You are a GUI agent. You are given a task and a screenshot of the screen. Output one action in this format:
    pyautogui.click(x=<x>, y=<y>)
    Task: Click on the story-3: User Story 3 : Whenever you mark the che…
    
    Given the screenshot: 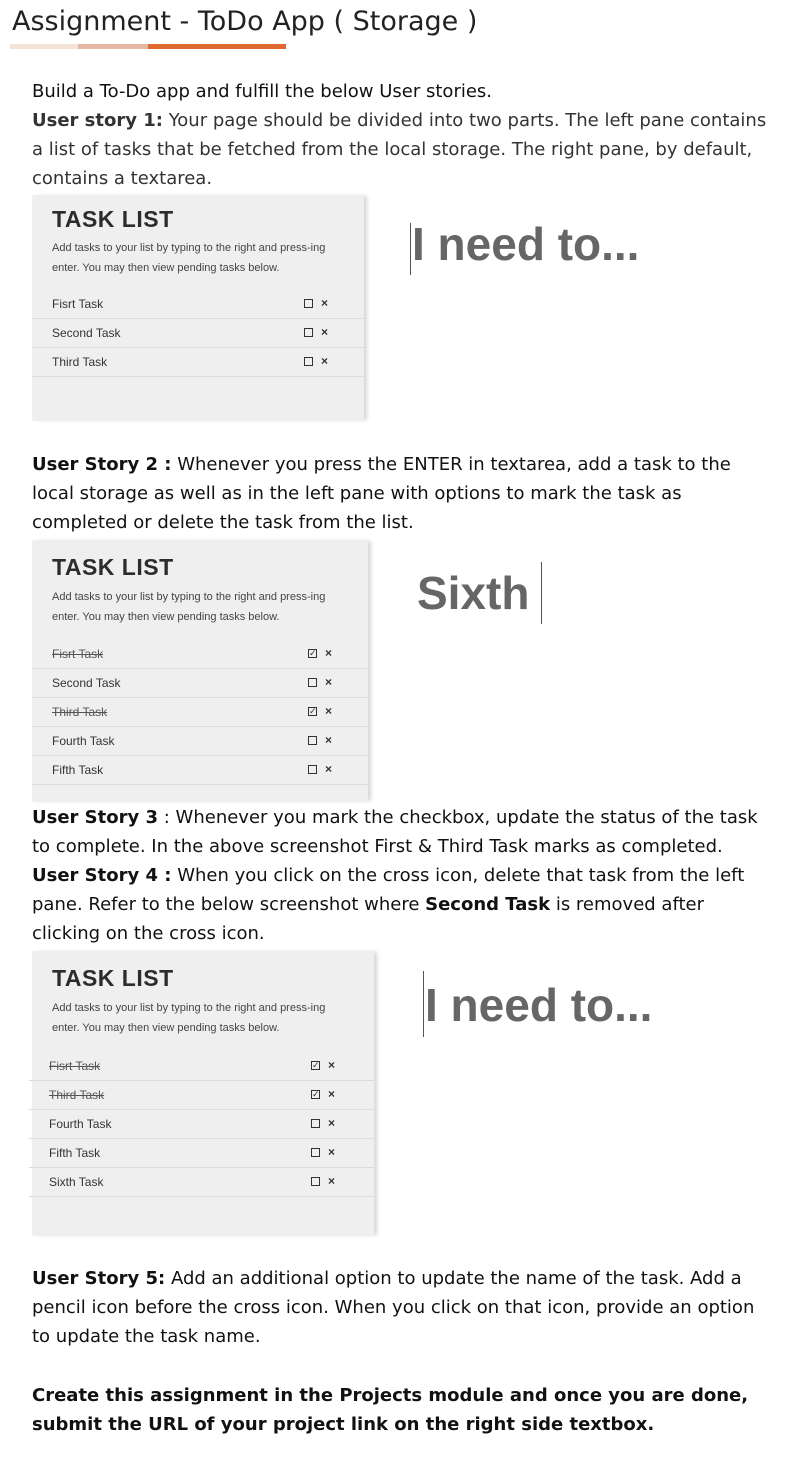 What is the action you would take?
    pyautogui.click(x=404, y=832)
    